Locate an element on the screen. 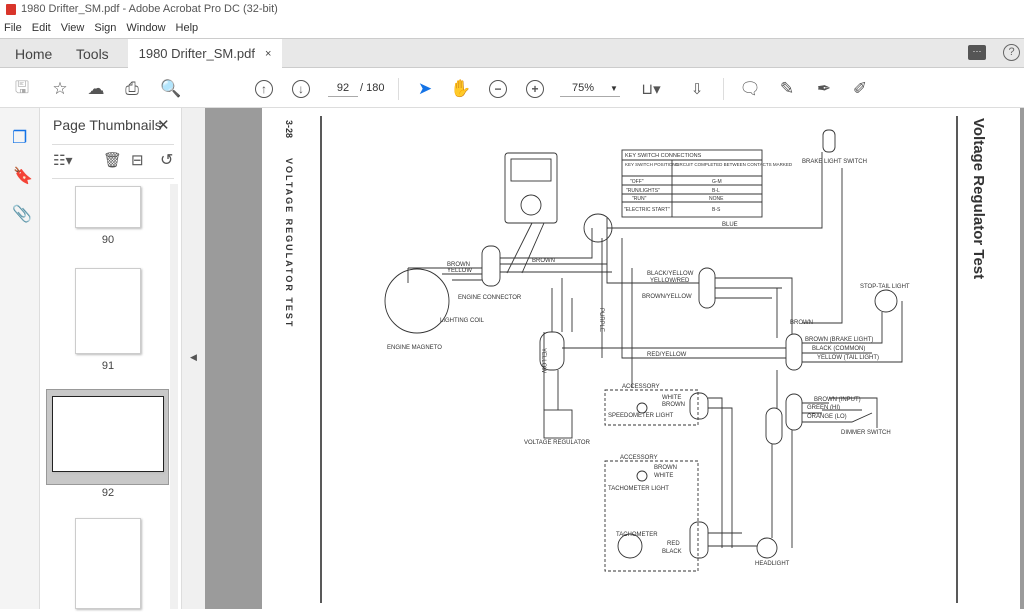 The width and height of the screenshot is (1024, 612). key-table-cell: NONE is located at coordinates (716, 199).